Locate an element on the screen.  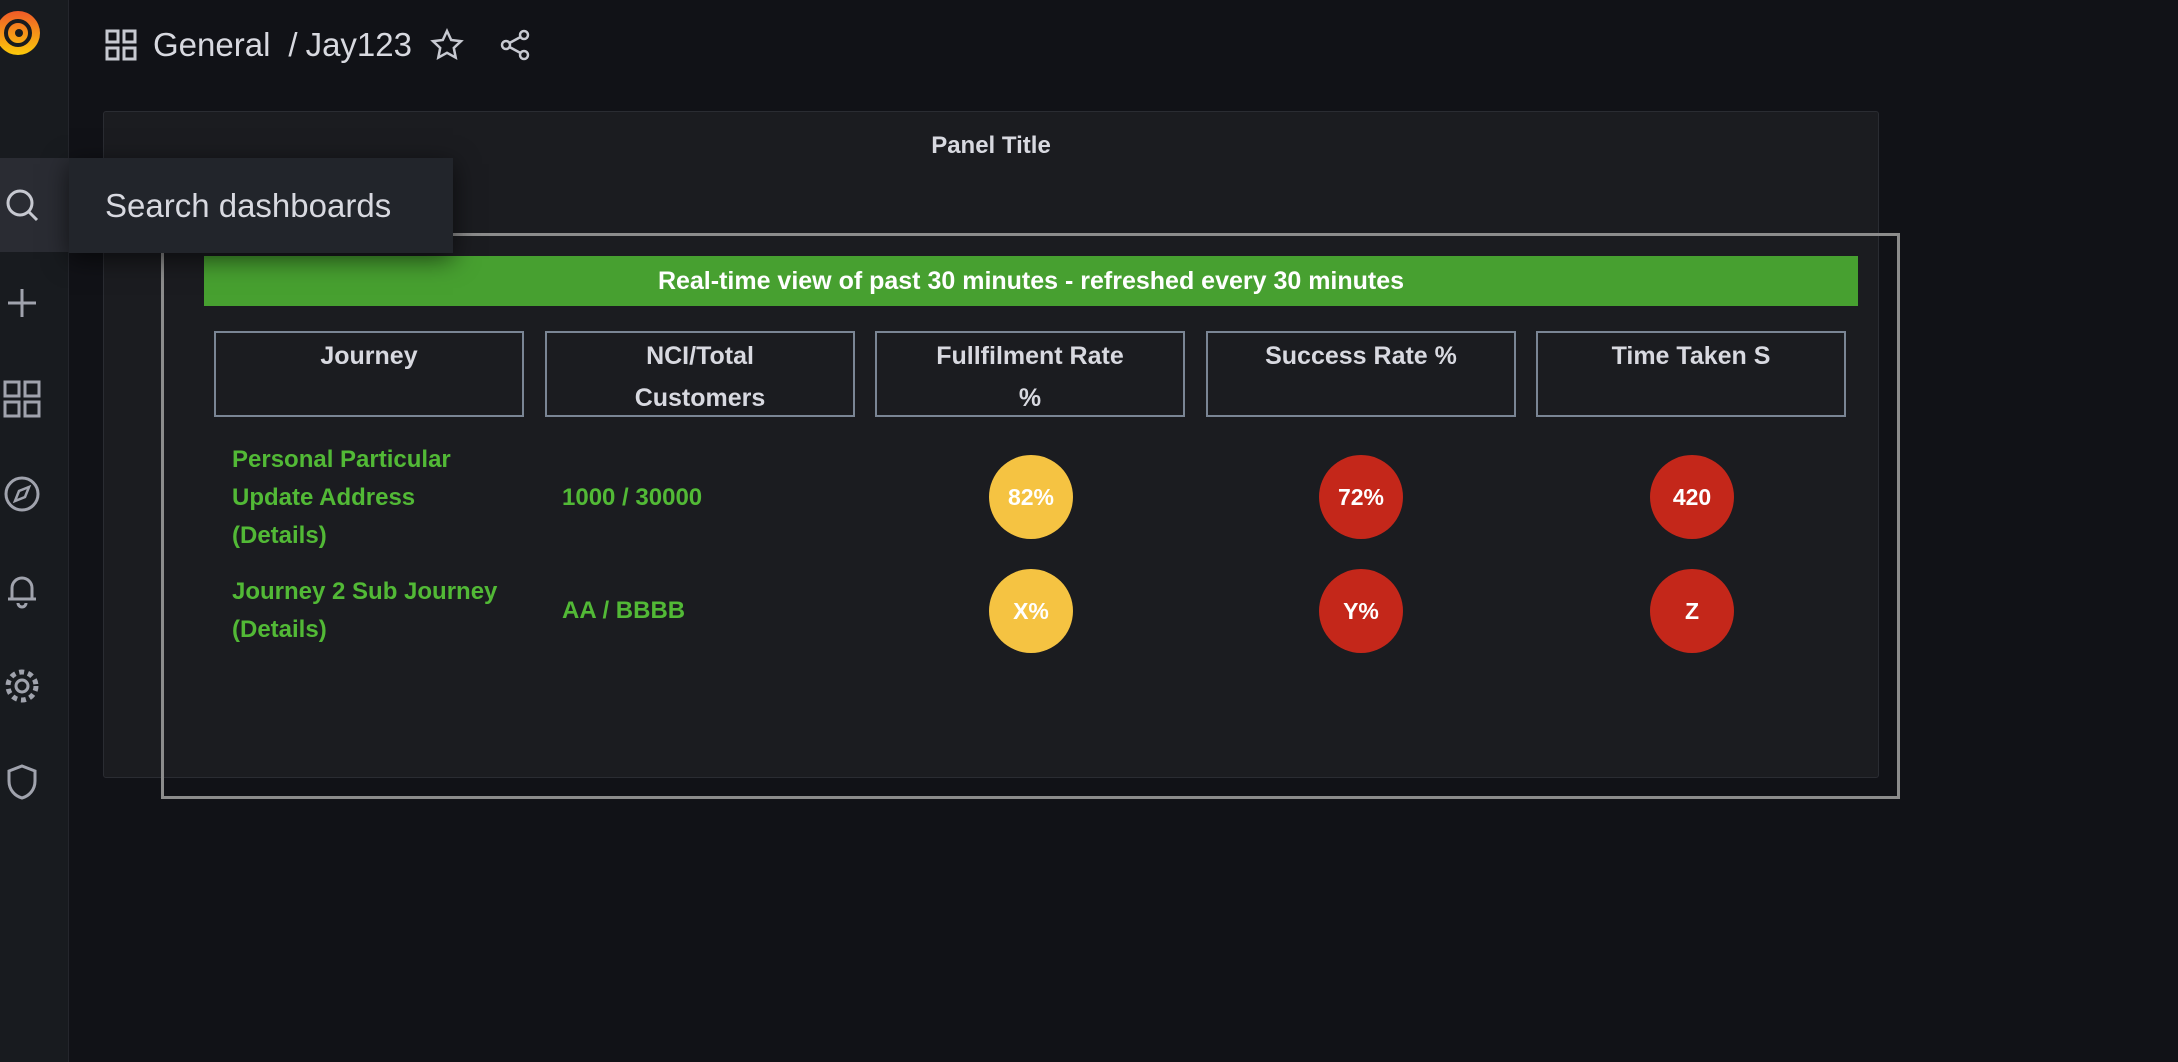
row-1-fulfilment-badge: 82% is located at coordinates (1031, 497).